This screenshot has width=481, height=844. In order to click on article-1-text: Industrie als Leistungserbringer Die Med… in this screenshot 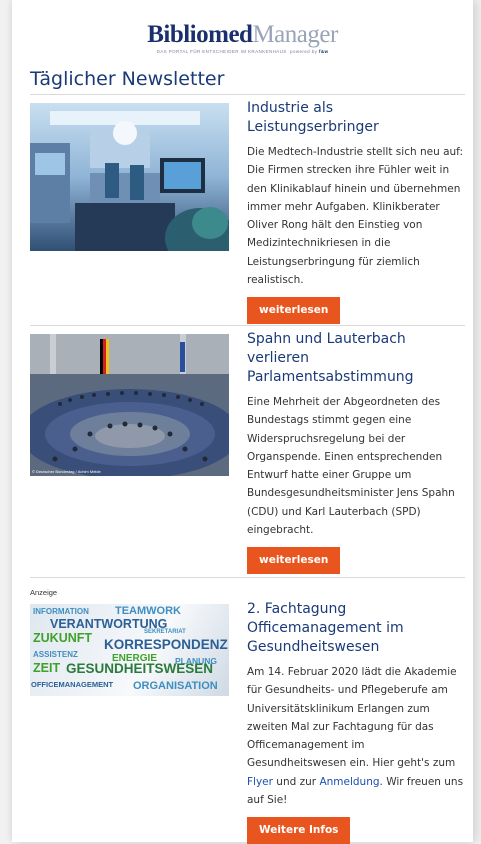, I will do `click(356, 212)`.